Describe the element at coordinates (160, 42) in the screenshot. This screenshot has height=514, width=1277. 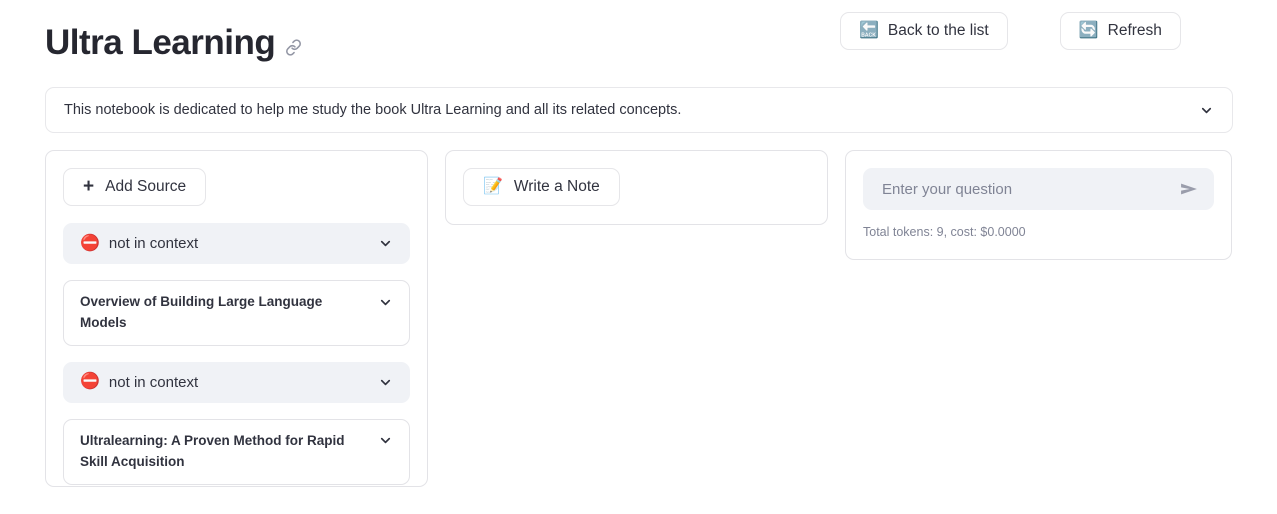
I see `page-title: Ultra Learning` at that location.